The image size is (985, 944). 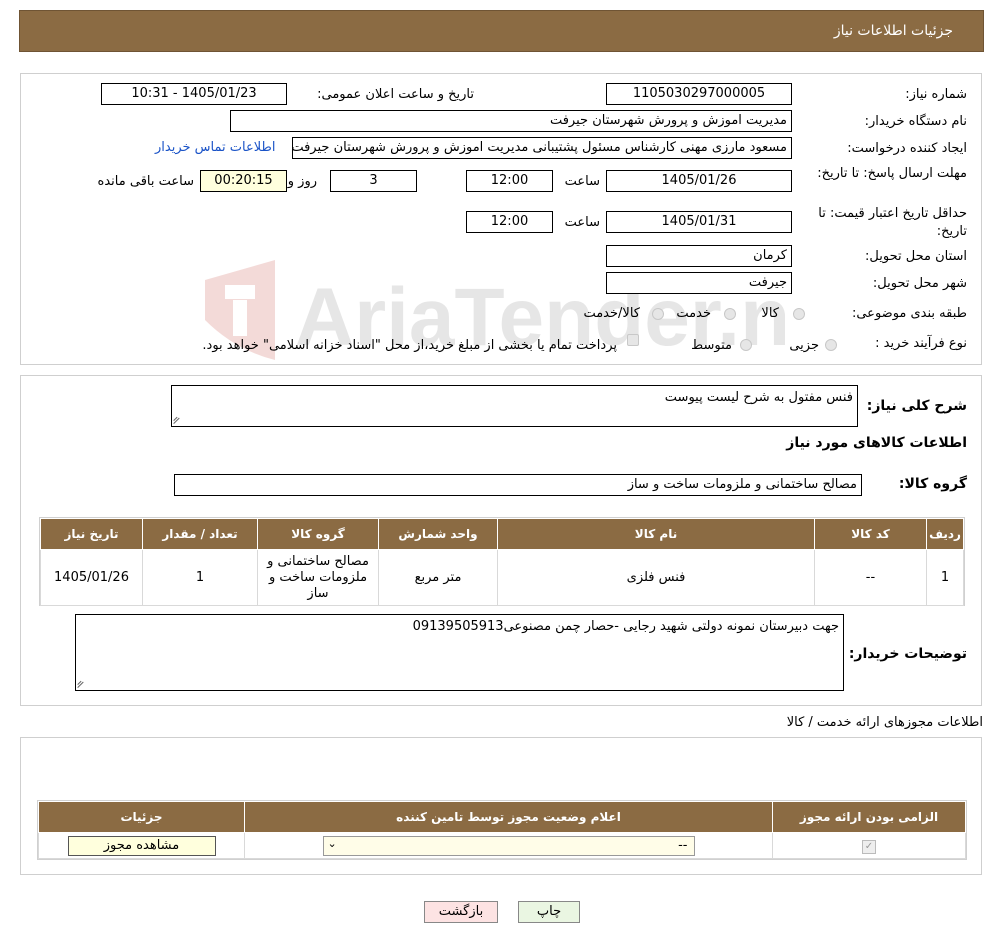 I want to click on col-unit: واحد شمارش, so click(x=438, y=534).